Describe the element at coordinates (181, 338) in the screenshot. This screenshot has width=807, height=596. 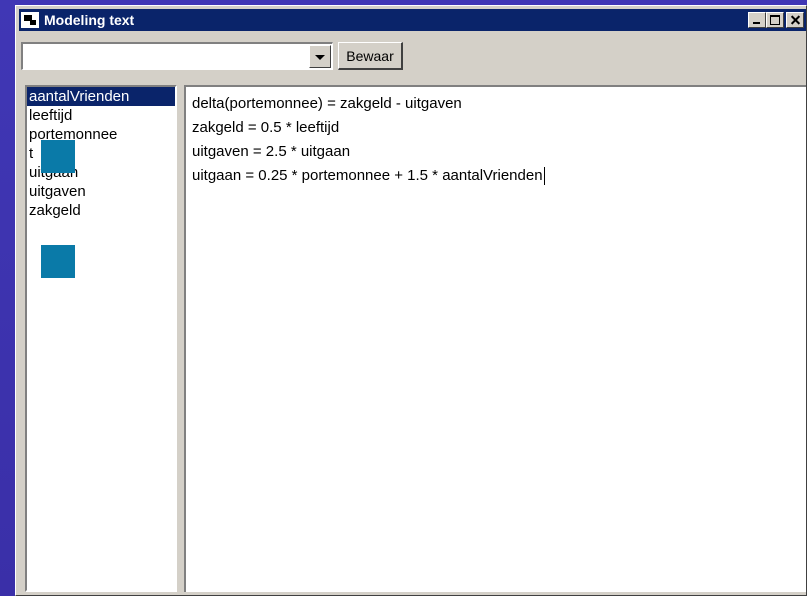
I see `pane-splitter` at that location.